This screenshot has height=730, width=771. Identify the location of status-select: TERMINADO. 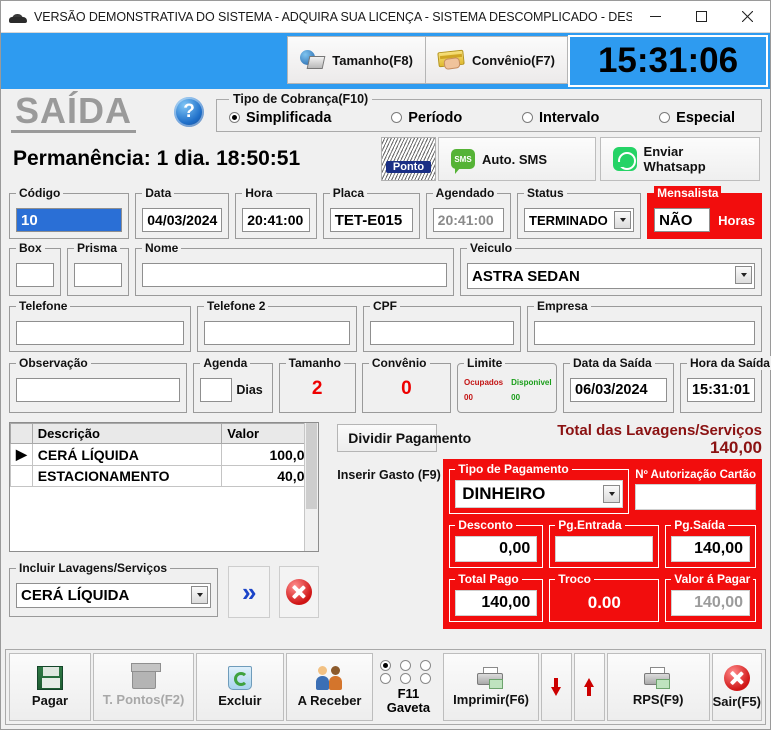
(579, 220).